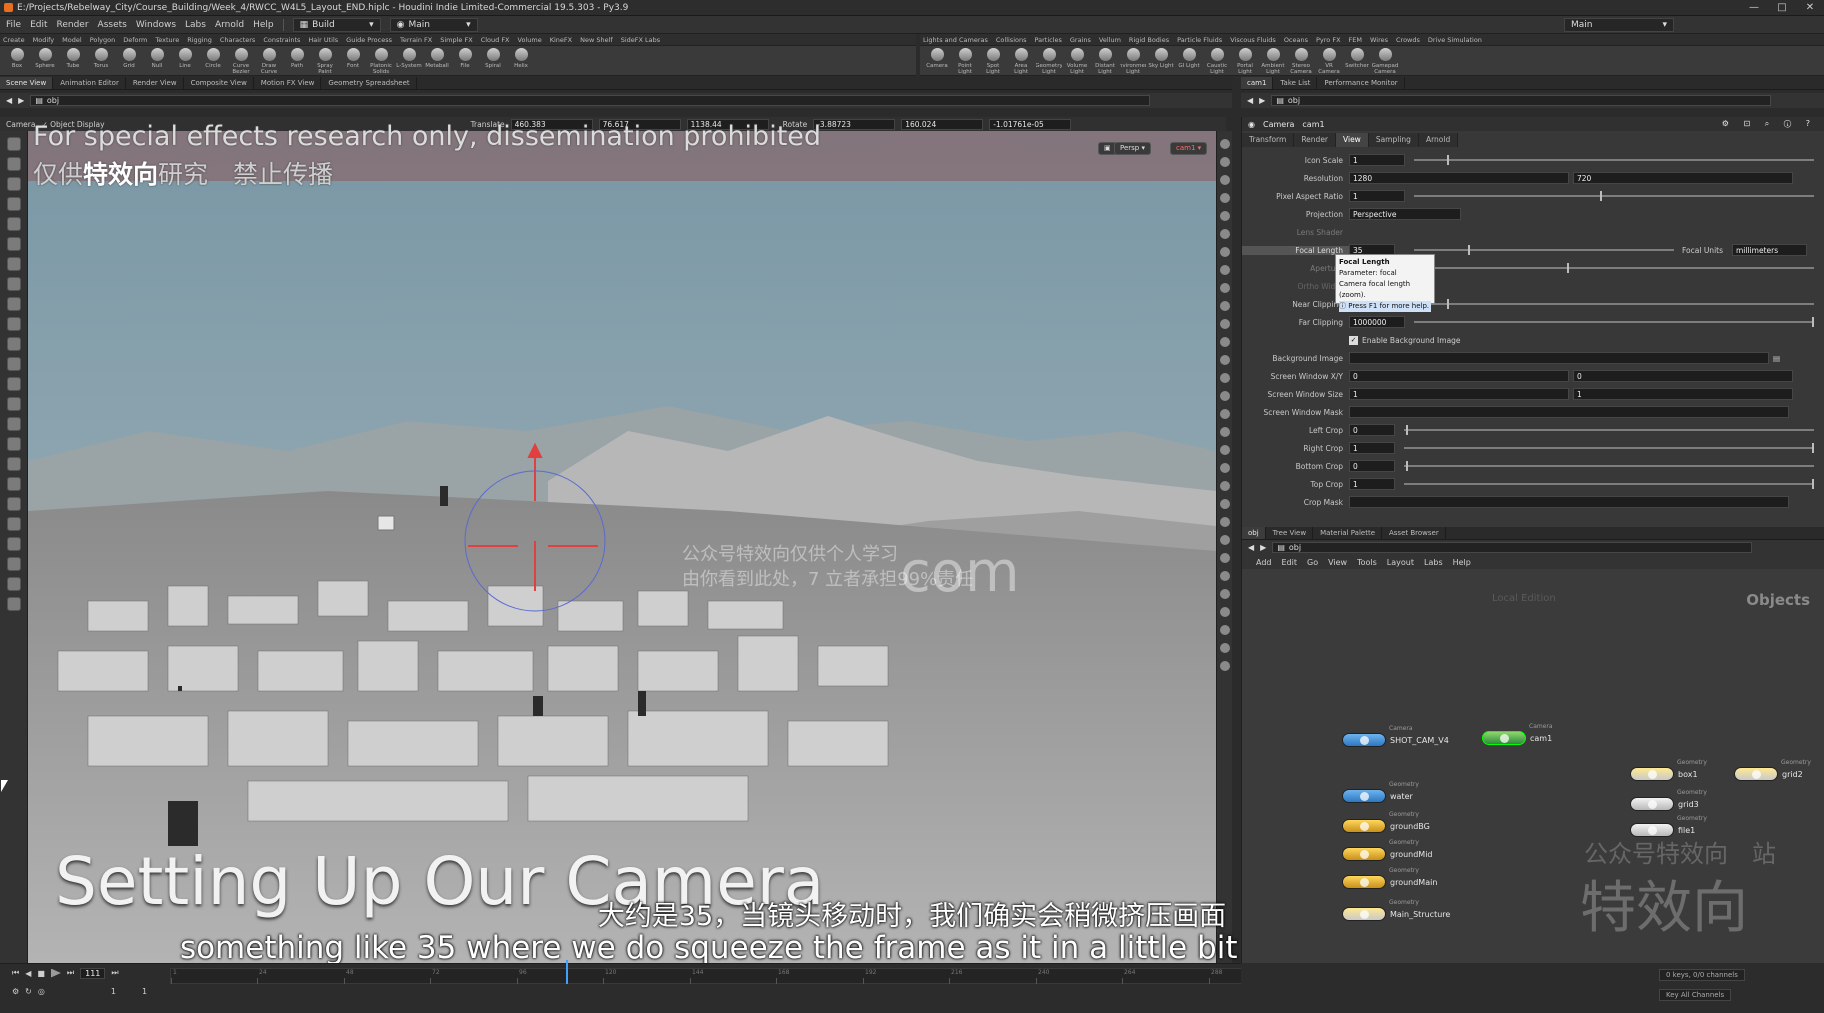  What do you see at coordinates (1393, 140) in the screenshot?
I see `tab-sampling: Sampling` at bounding box center [1393, 140].